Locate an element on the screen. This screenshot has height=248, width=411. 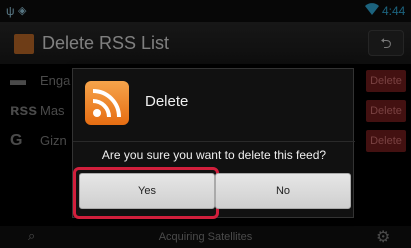
rss-icon is located at coordinates (107, 103).